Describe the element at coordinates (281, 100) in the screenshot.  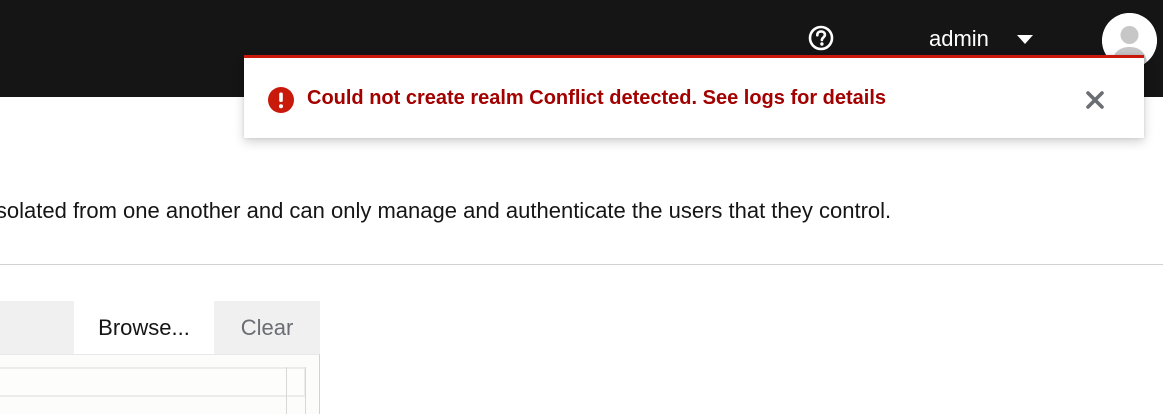
I see `exclamation-circle-icon` at that location.